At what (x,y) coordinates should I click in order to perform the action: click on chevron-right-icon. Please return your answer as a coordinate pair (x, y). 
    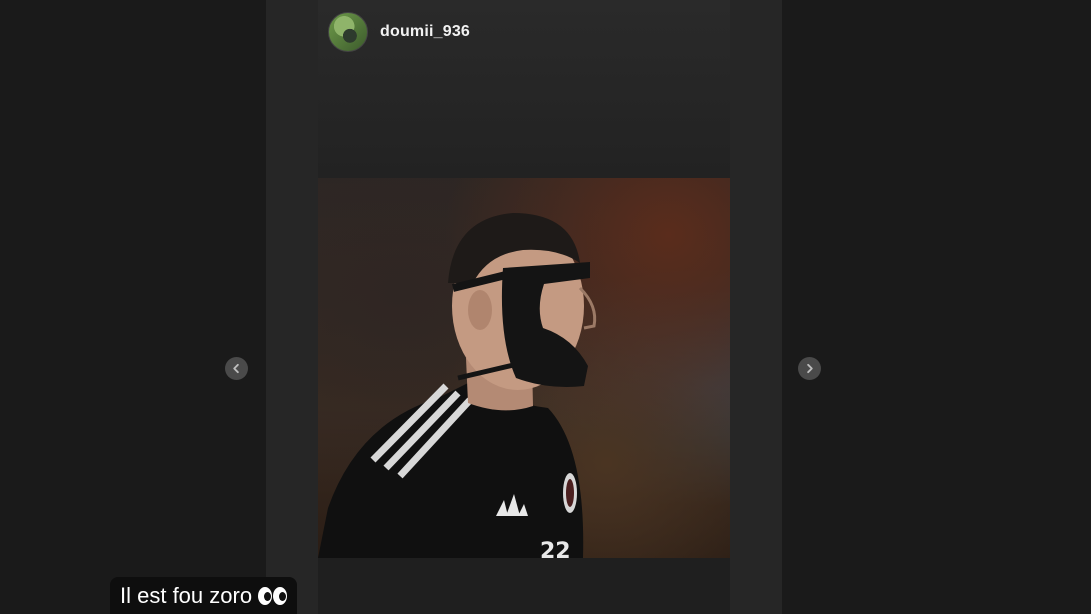
    Looking at the image, I should click on (810, 368).